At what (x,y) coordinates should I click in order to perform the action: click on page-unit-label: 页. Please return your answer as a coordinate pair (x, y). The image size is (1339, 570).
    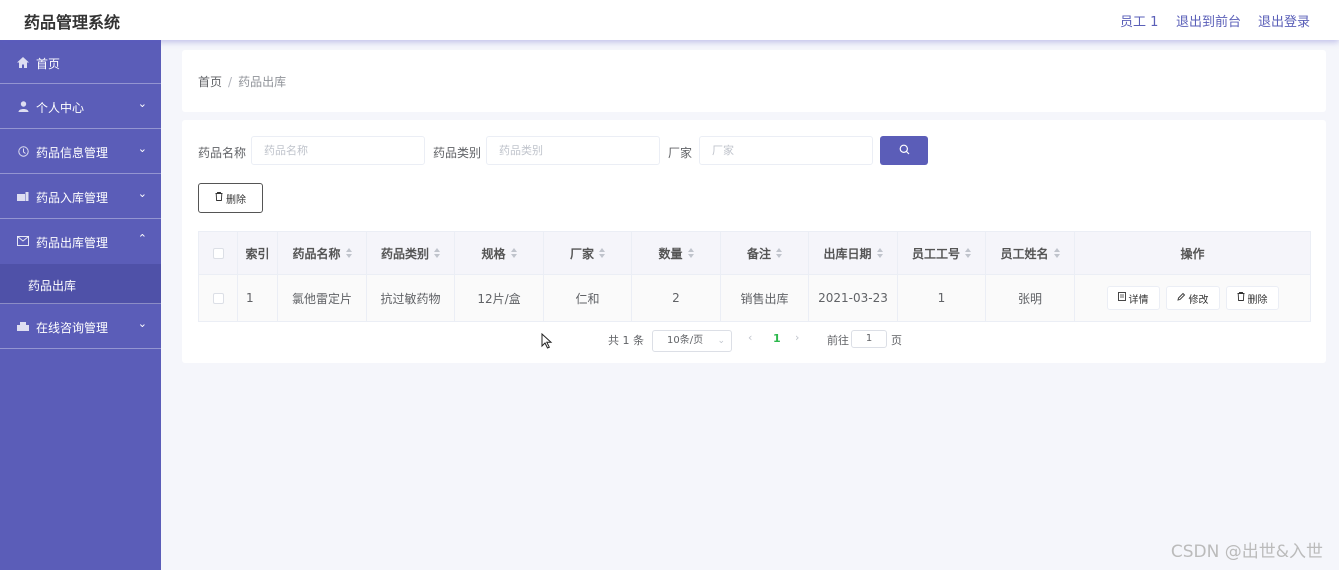
    Looking at the image, I should click on (896, 340).